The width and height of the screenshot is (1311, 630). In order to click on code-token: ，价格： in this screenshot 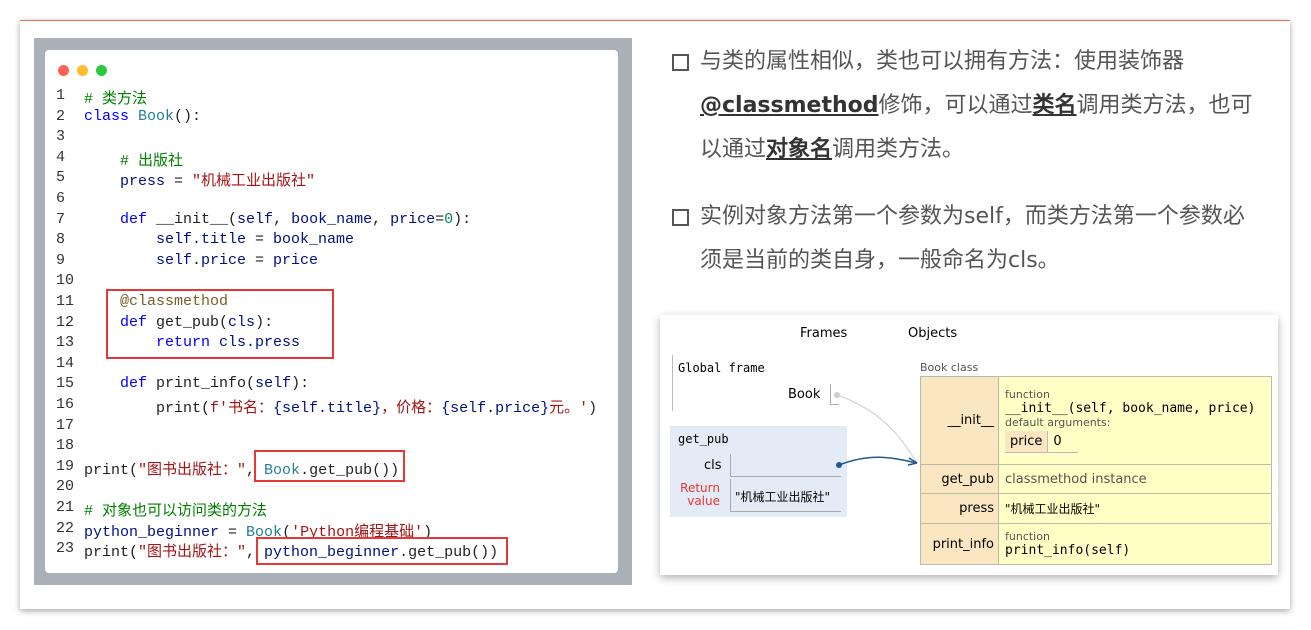, I will do `click(411, 408)`.